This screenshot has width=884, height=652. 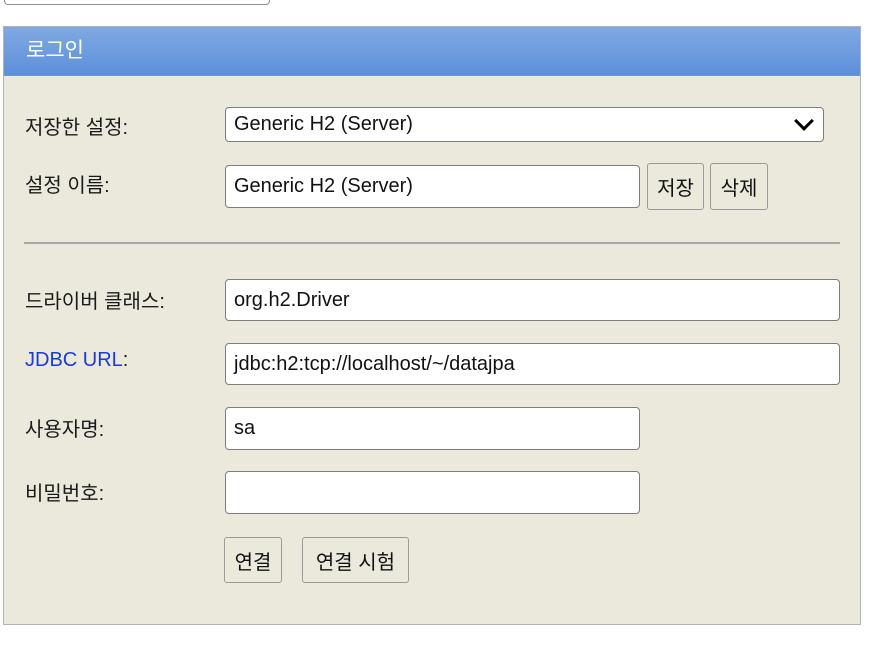 What do you see at coordinates (55, 50) in the screenshot?
I see `panel-title: 로그인` at bounding box center [55, 50].